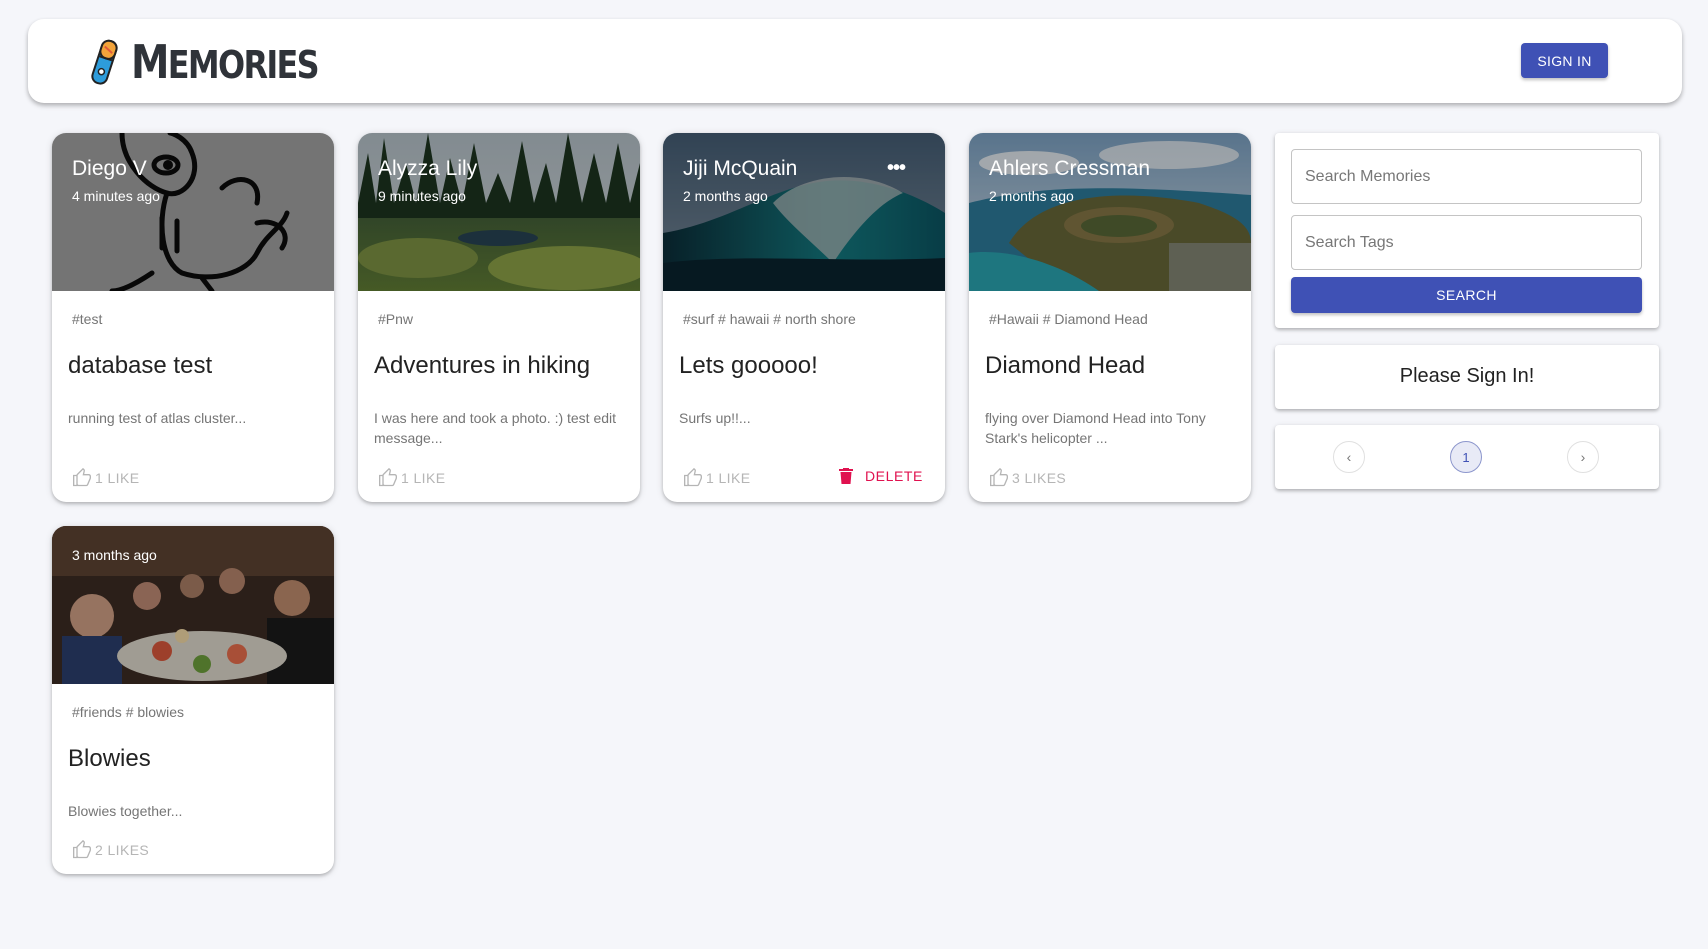 The height and width of the screenshot is (949, 1708). I want to click on search-tags-input, so click(1466, 242).